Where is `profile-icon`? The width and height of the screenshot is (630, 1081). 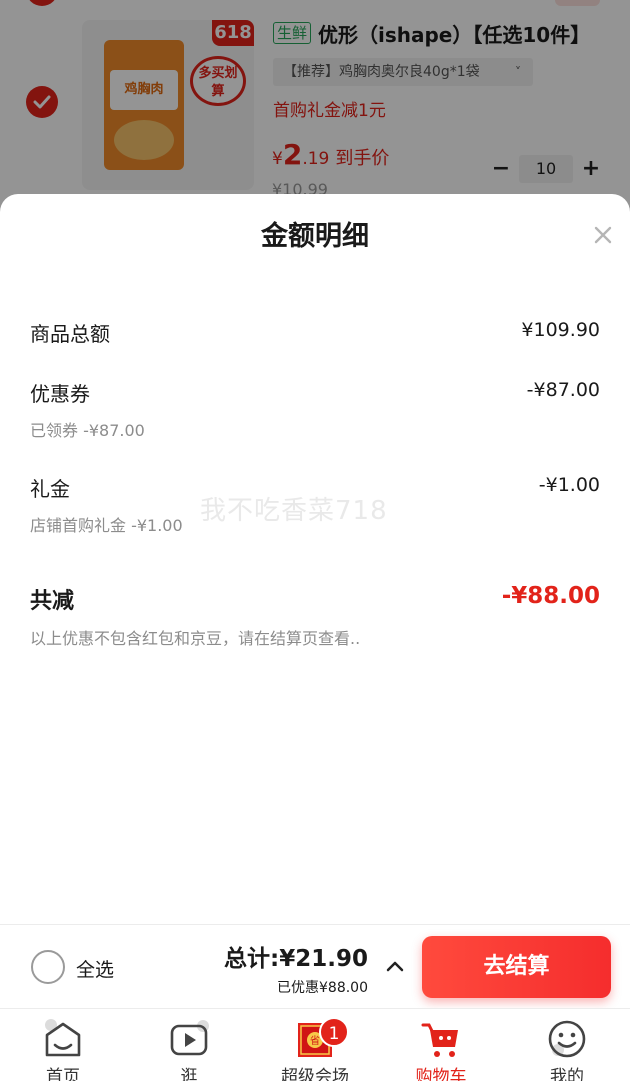
profile-icon is located at coordinates (567, 1039).